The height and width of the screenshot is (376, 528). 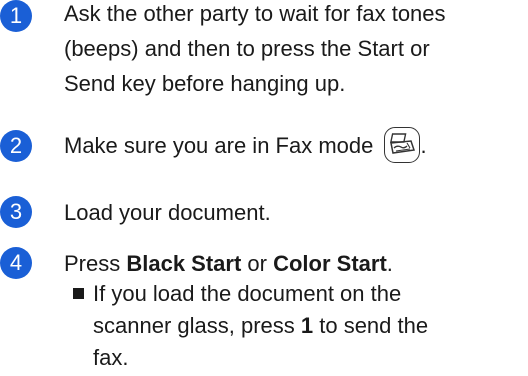 I want to click on step-2-text: Make sure you are in Fax mode ., so click(x=245, y=146).